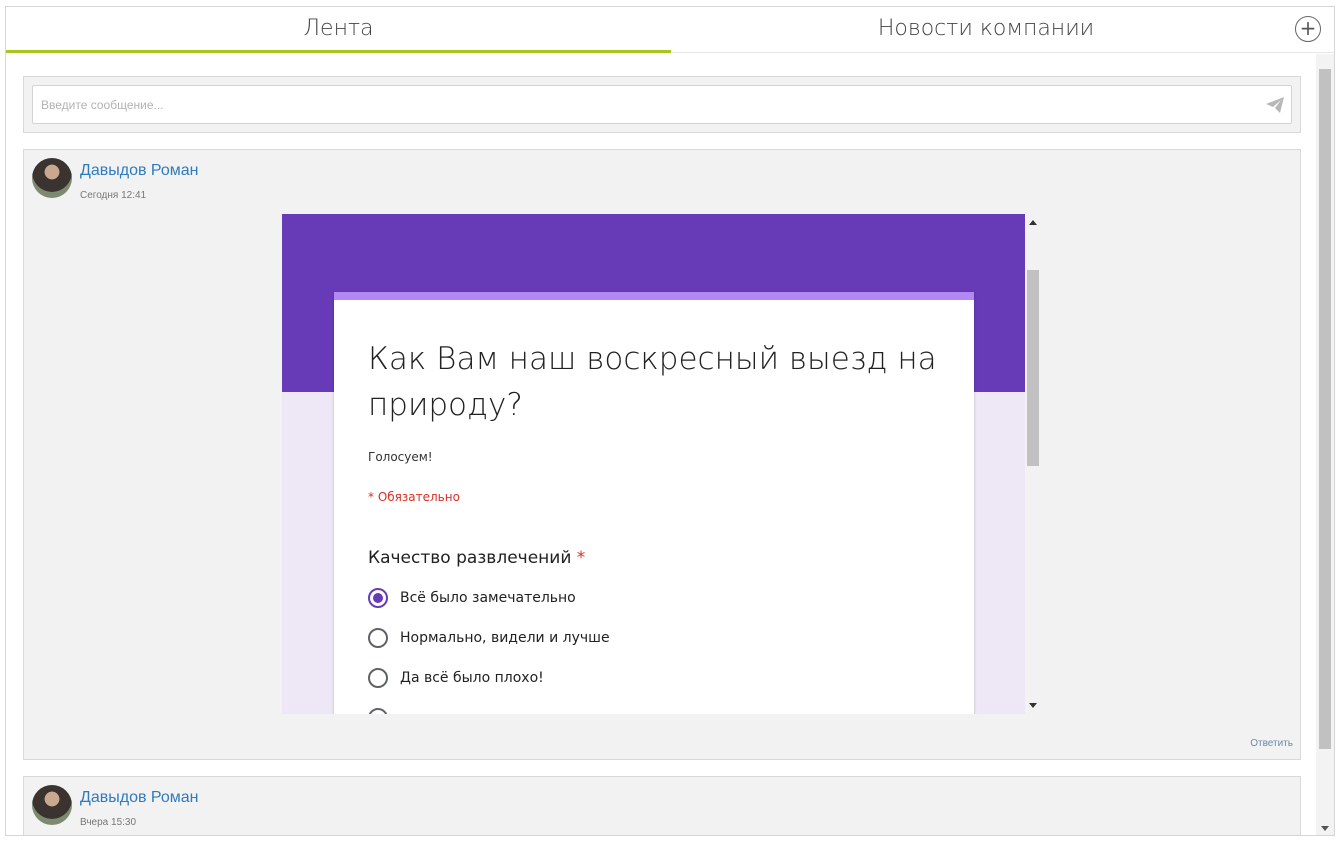 The width and height of the screenshot is (1340, 841). I want to click on compose-box, so click(662, 104).